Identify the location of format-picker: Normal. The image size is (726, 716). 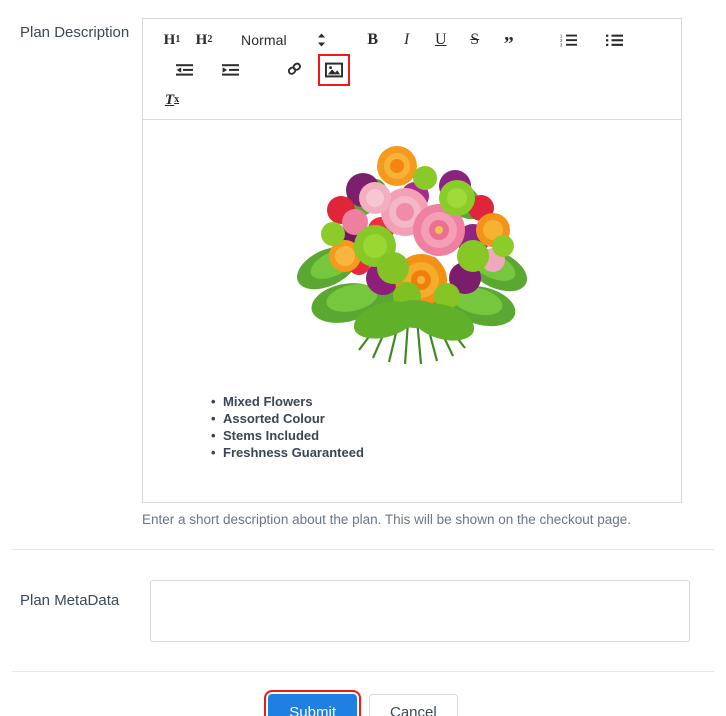
(283, 40).